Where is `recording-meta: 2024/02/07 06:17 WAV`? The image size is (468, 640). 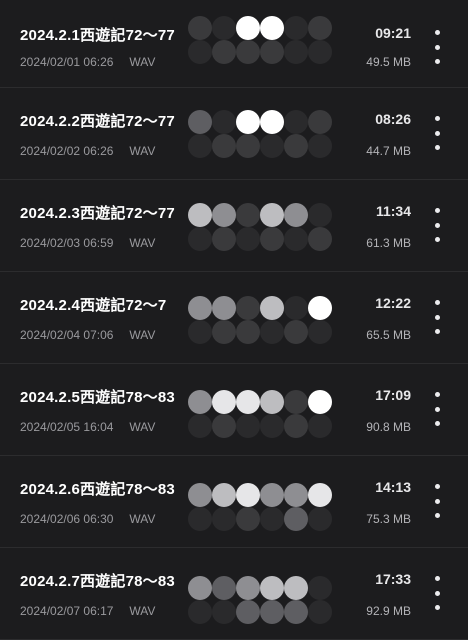 recording-meta: 2024/02/07 06:17 WAV is located at coordinates (87, 611).